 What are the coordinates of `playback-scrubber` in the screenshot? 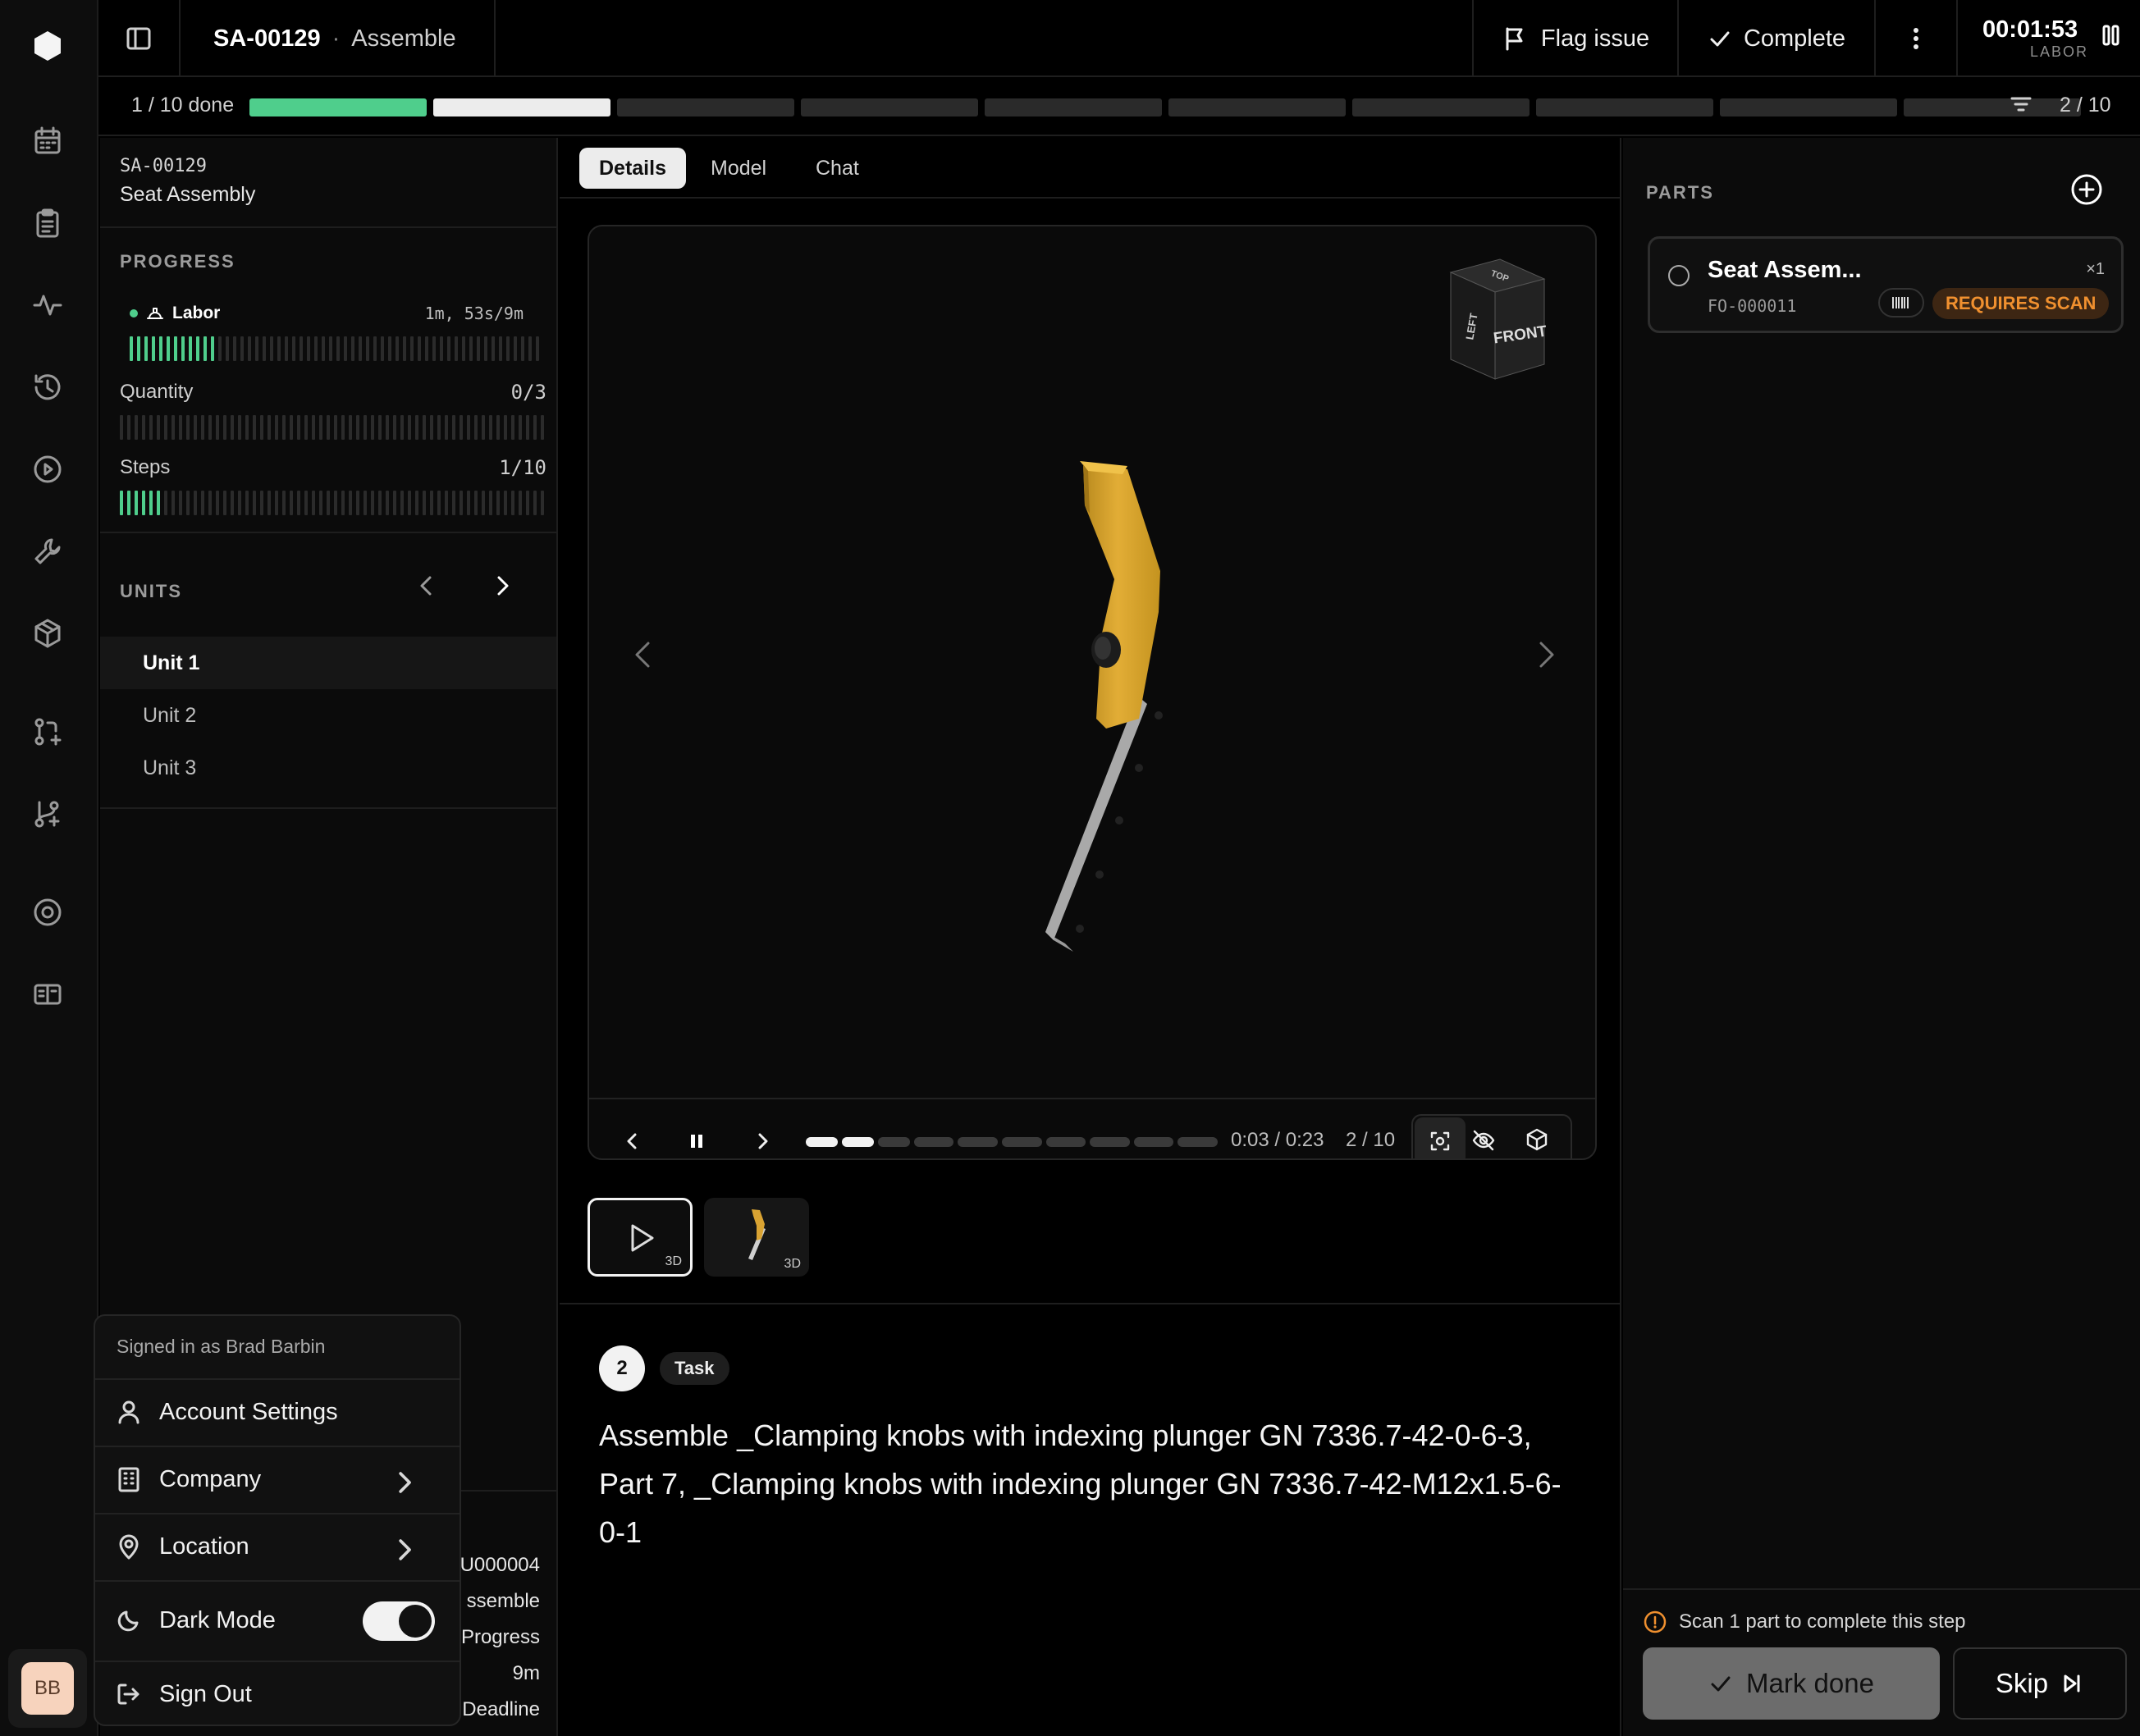 It's located at (1012, 1142).